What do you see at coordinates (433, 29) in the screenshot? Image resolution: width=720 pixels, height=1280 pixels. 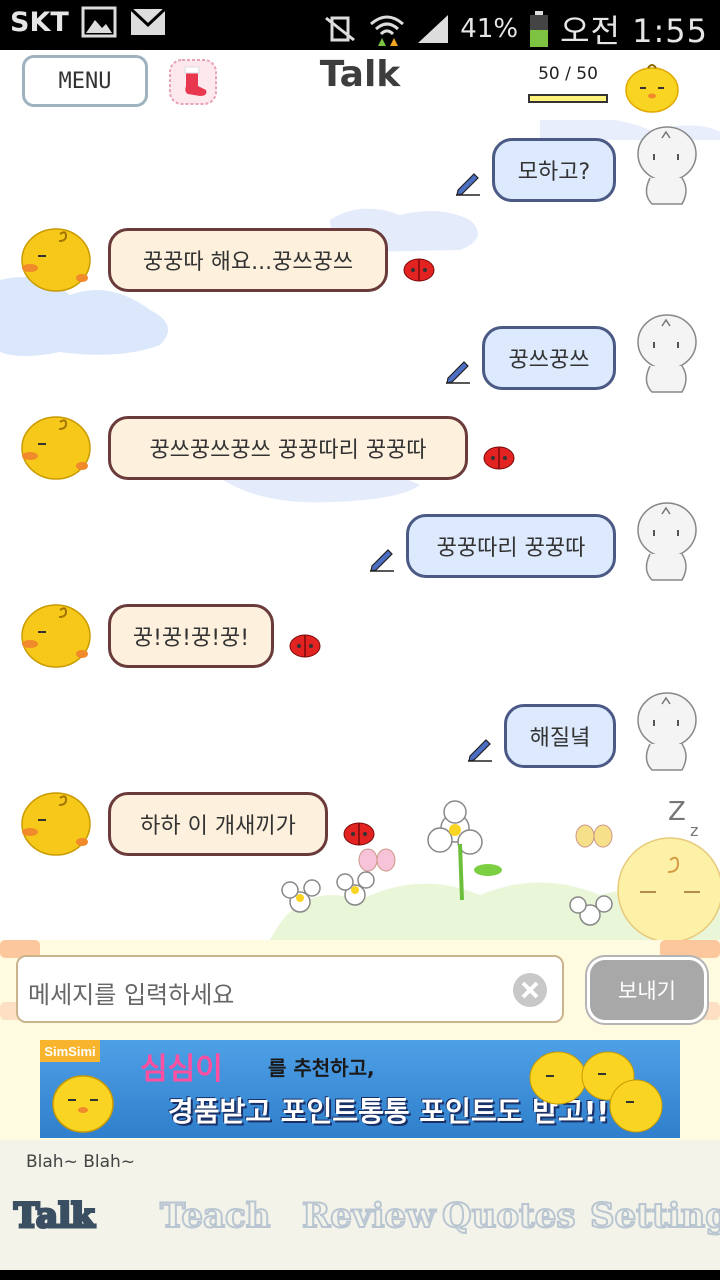 I see `signal-icon` at bounding box center [433, 29].